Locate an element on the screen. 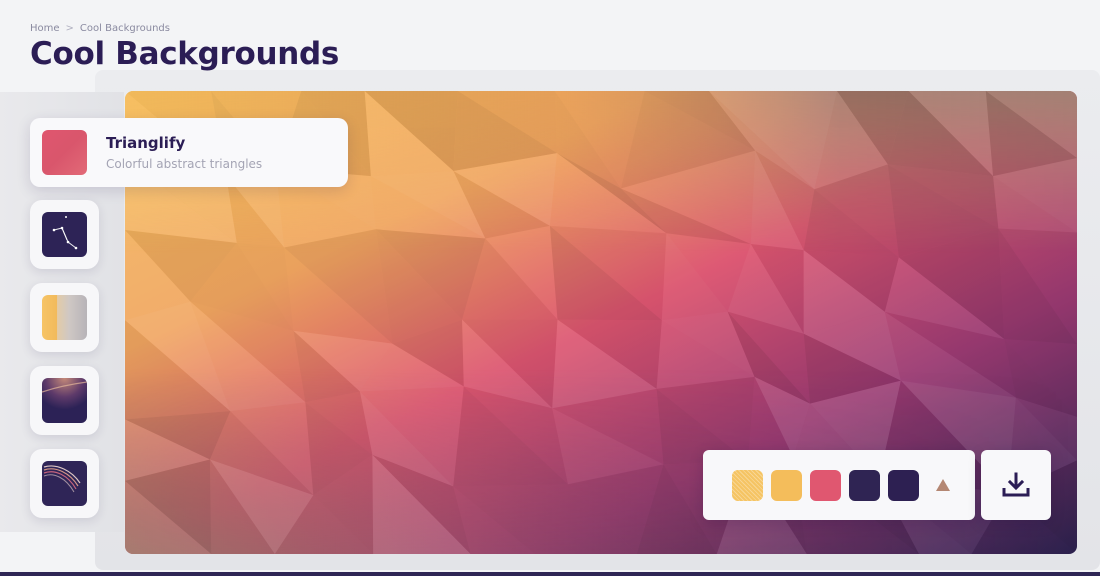 This screenshot has width=1100, height=576. breadcrumb-current: Cool Backgrounds is located at coordinates (124, 28).